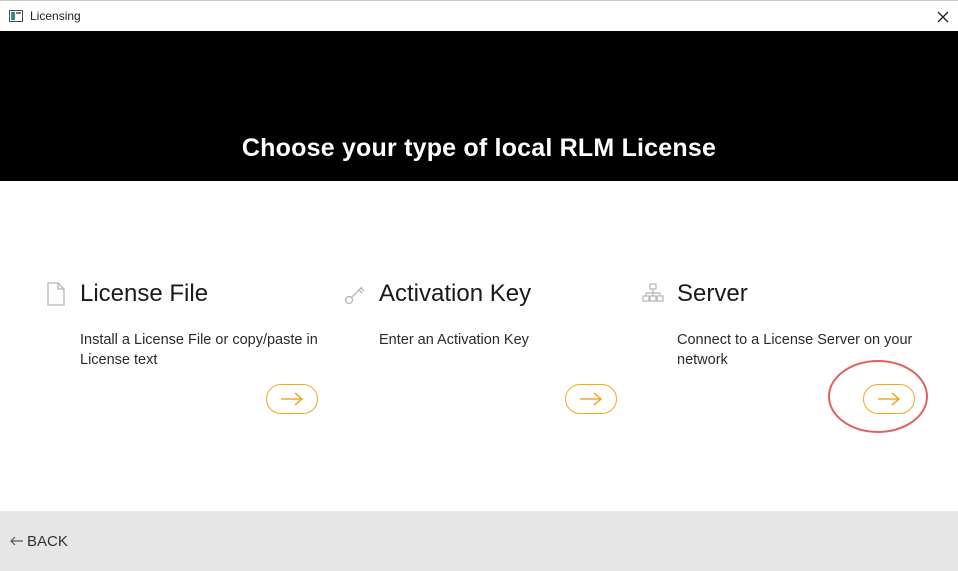 This screenshot has height=571, width=958. I want to click on document-icon, so click(56, 294).